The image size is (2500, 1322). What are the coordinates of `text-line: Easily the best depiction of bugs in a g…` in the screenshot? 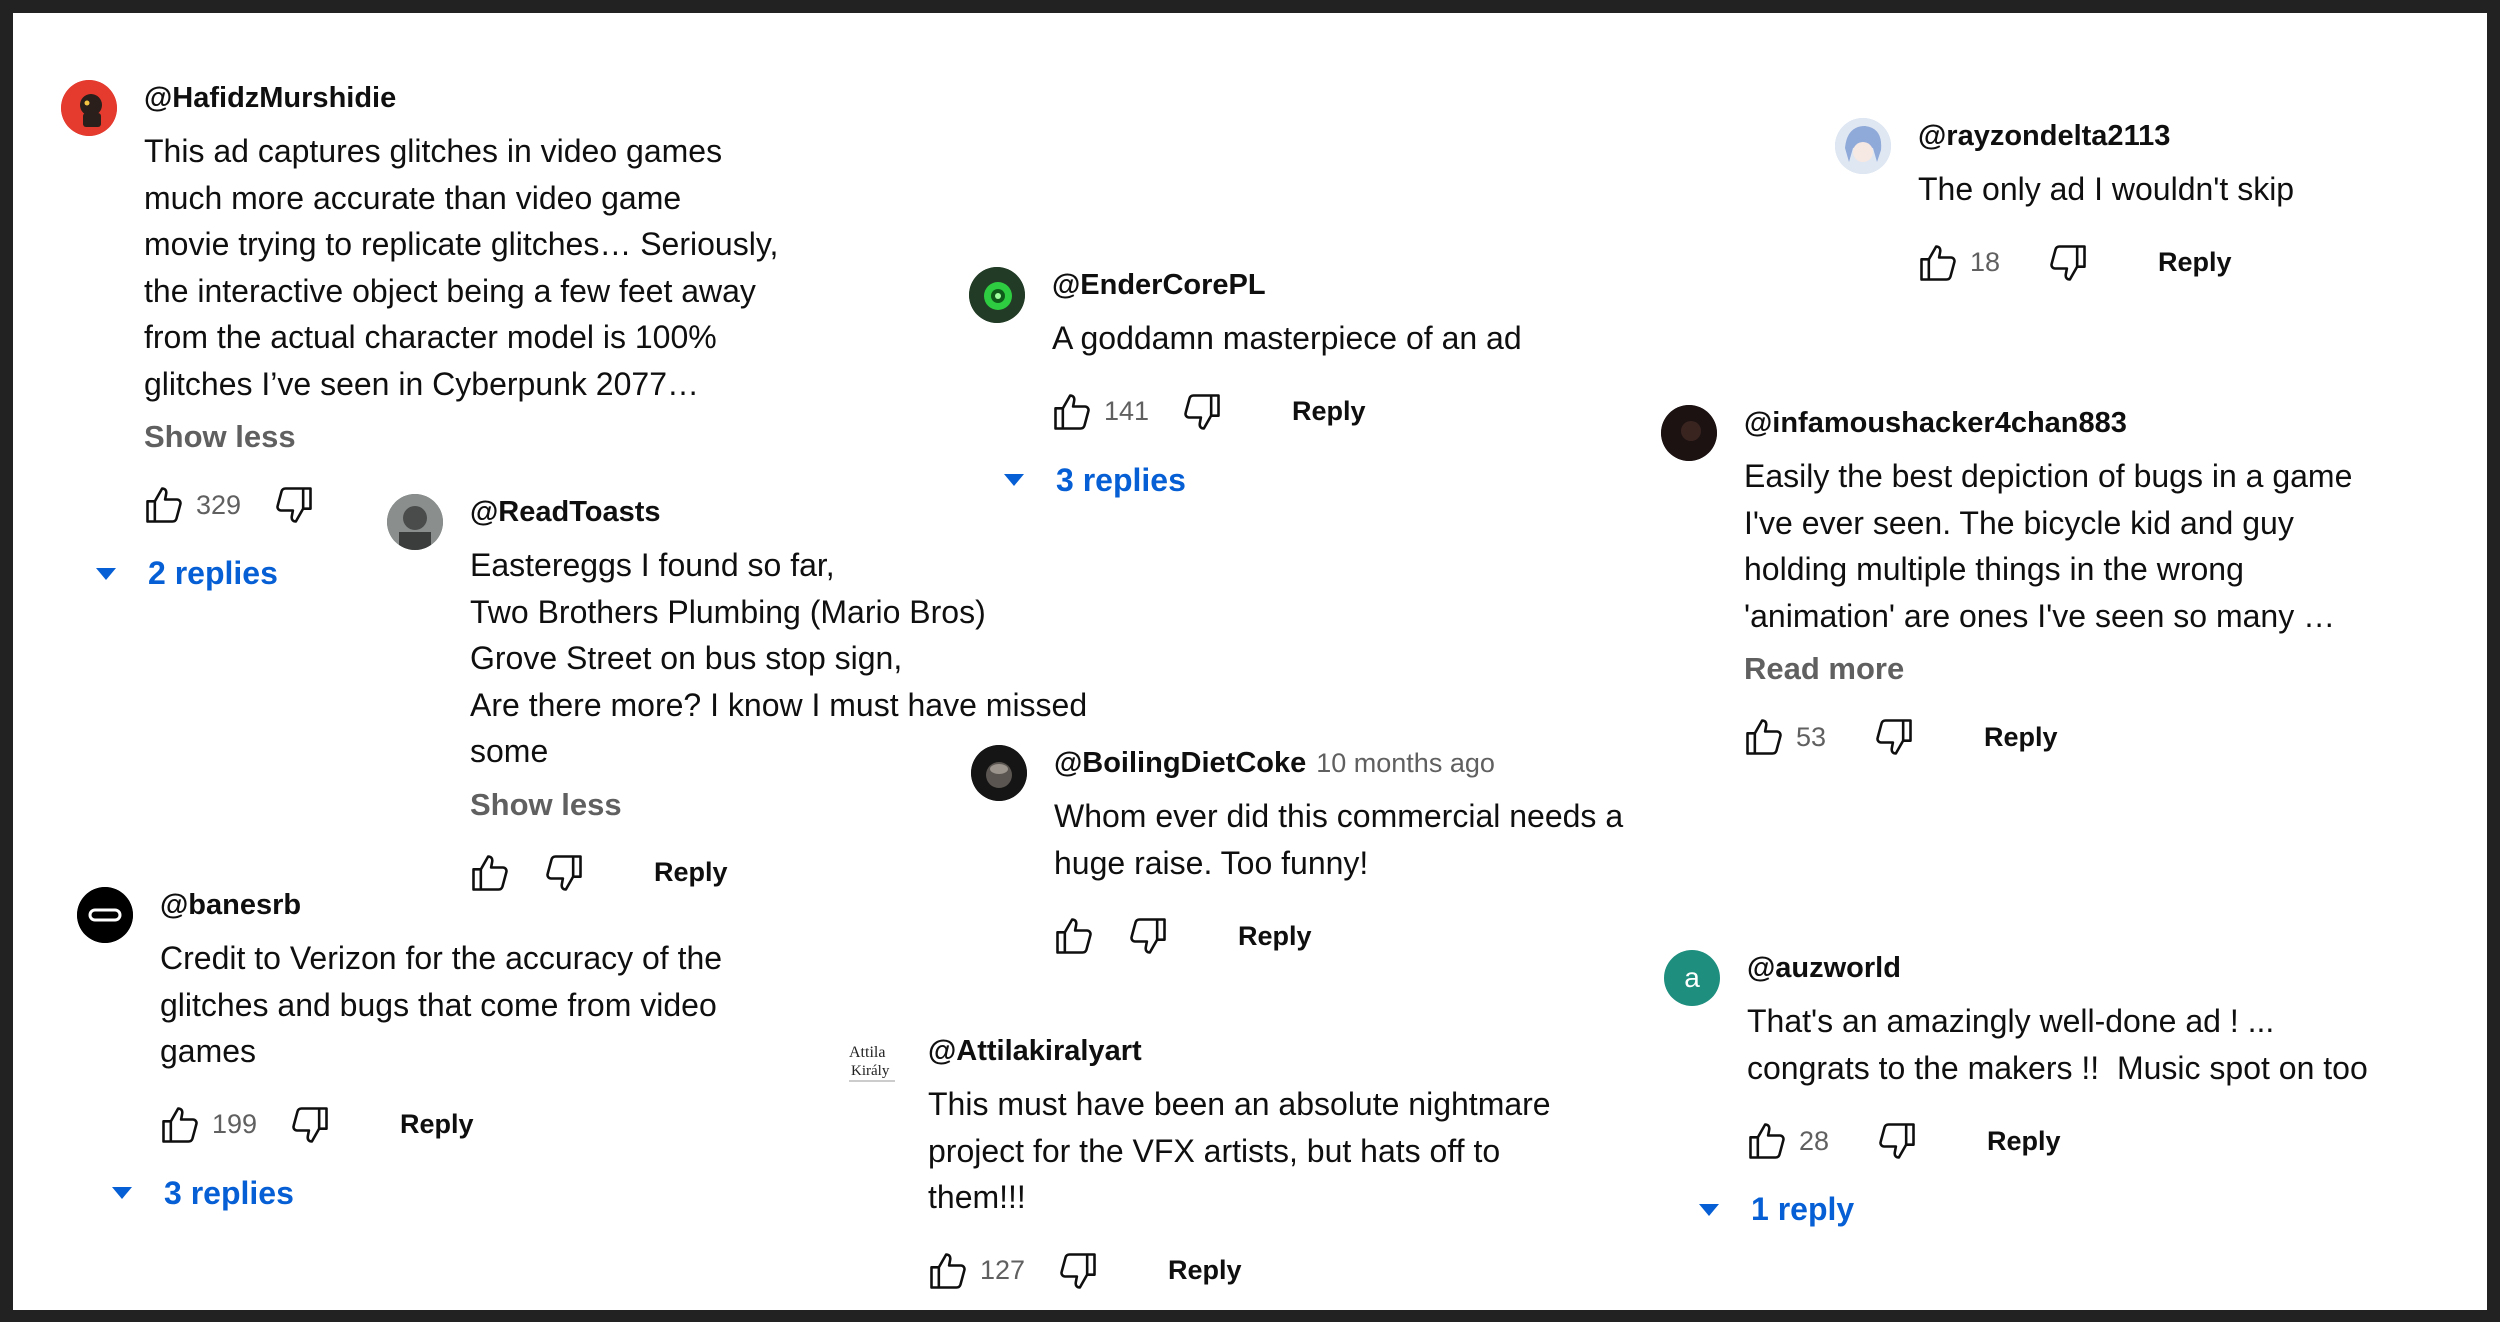 It's located at (2048, 476).